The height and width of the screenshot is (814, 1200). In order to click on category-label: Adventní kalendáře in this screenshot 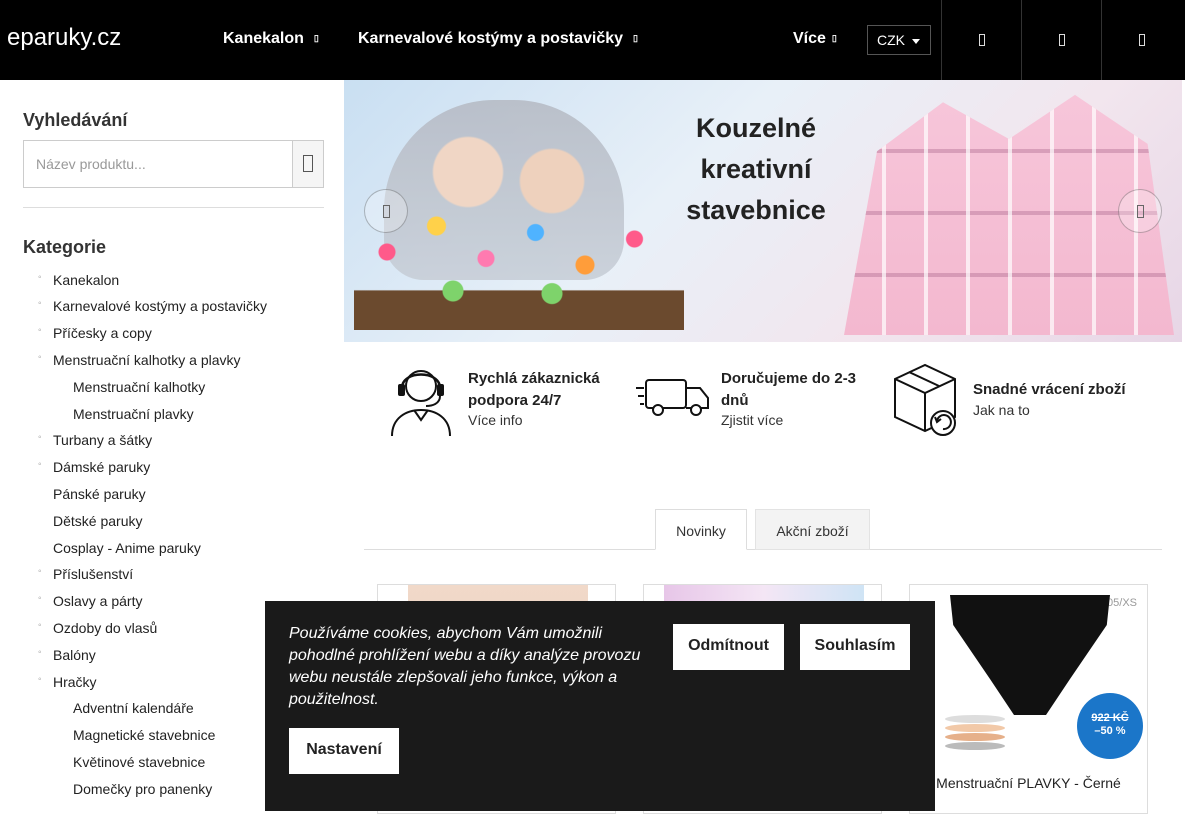, I will do `click(133, 708)`.